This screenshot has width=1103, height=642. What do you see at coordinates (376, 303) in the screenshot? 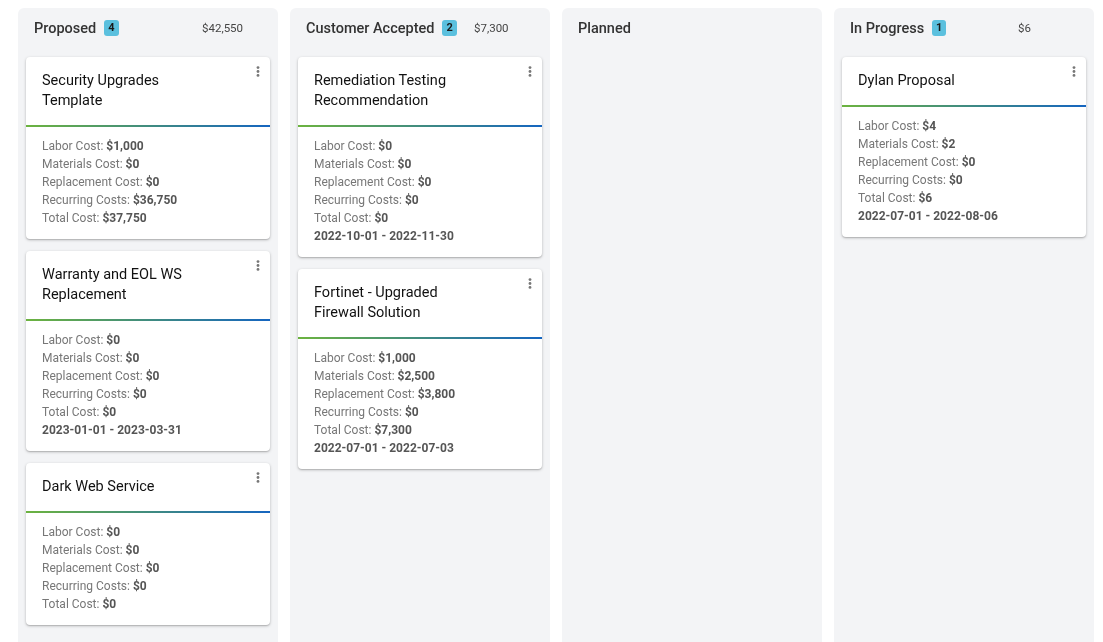
I see `card-title: Fortinet - Upgraded Firewall Solution` at bounding box center [376, 303].